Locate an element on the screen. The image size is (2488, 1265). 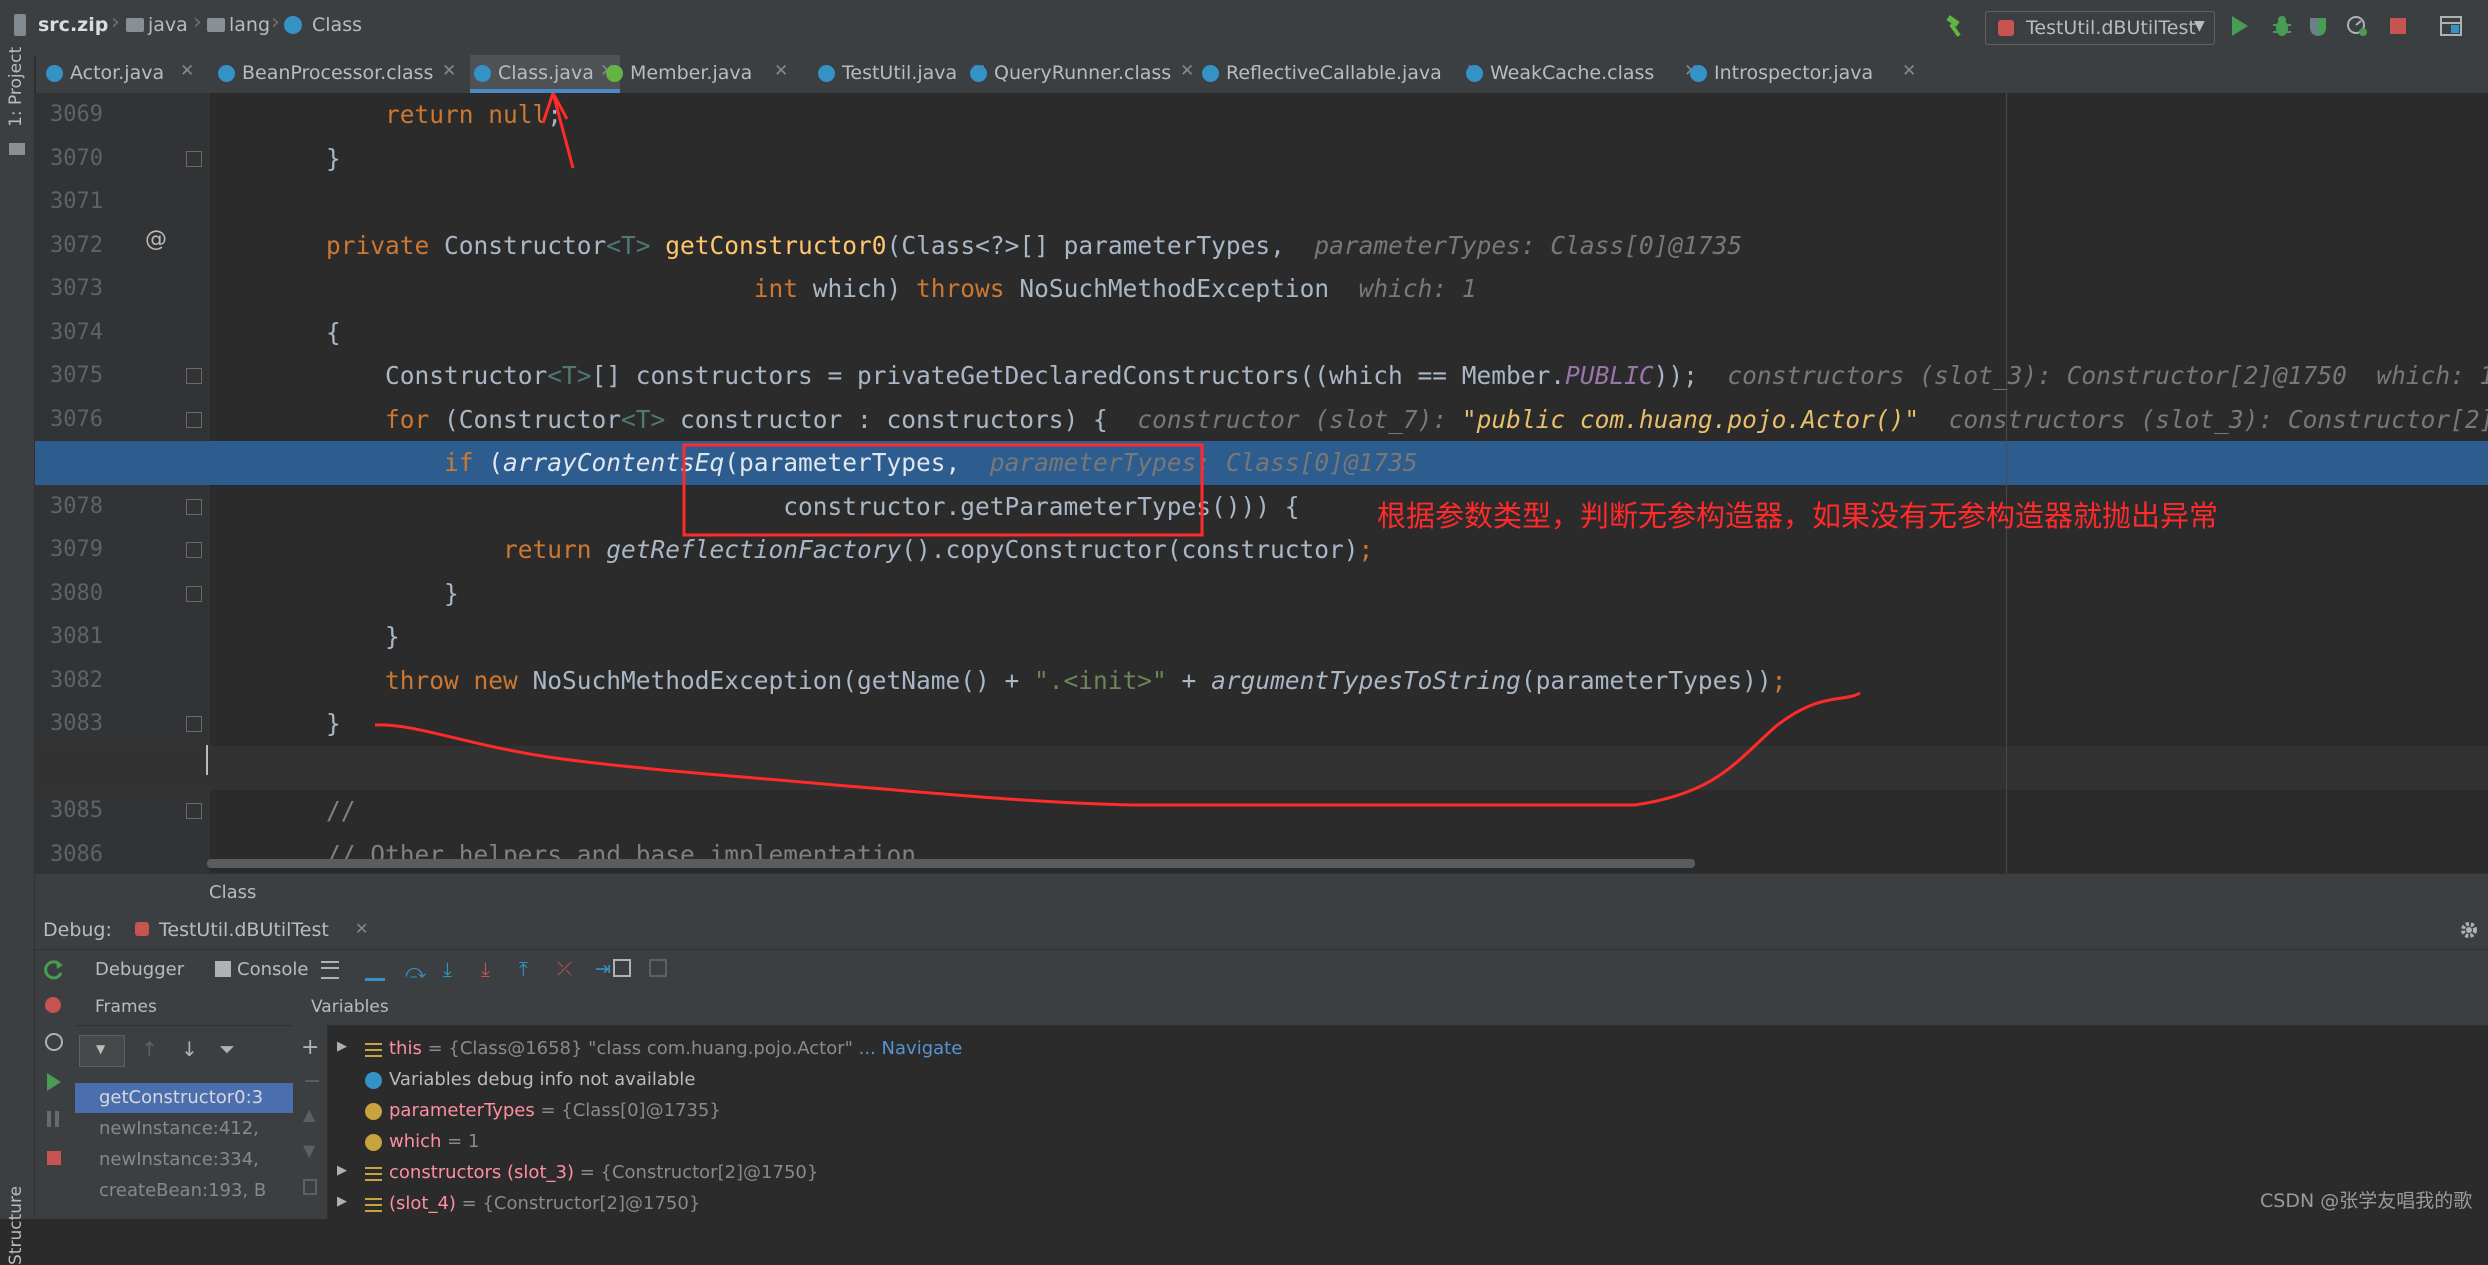
arrow-down-icon: ↓ is located at coordinates (189, 1049).